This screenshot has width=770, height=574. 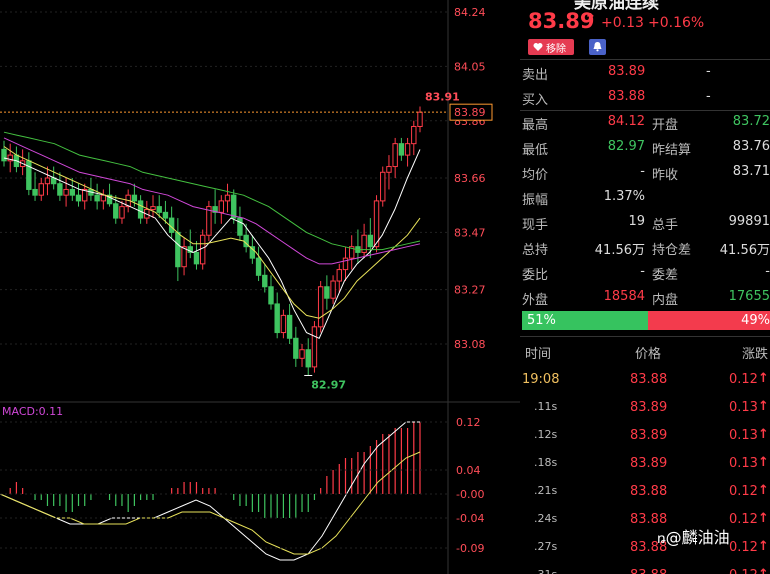 I want to click on stat-value: 41.56万, so click(x=619, y=250).